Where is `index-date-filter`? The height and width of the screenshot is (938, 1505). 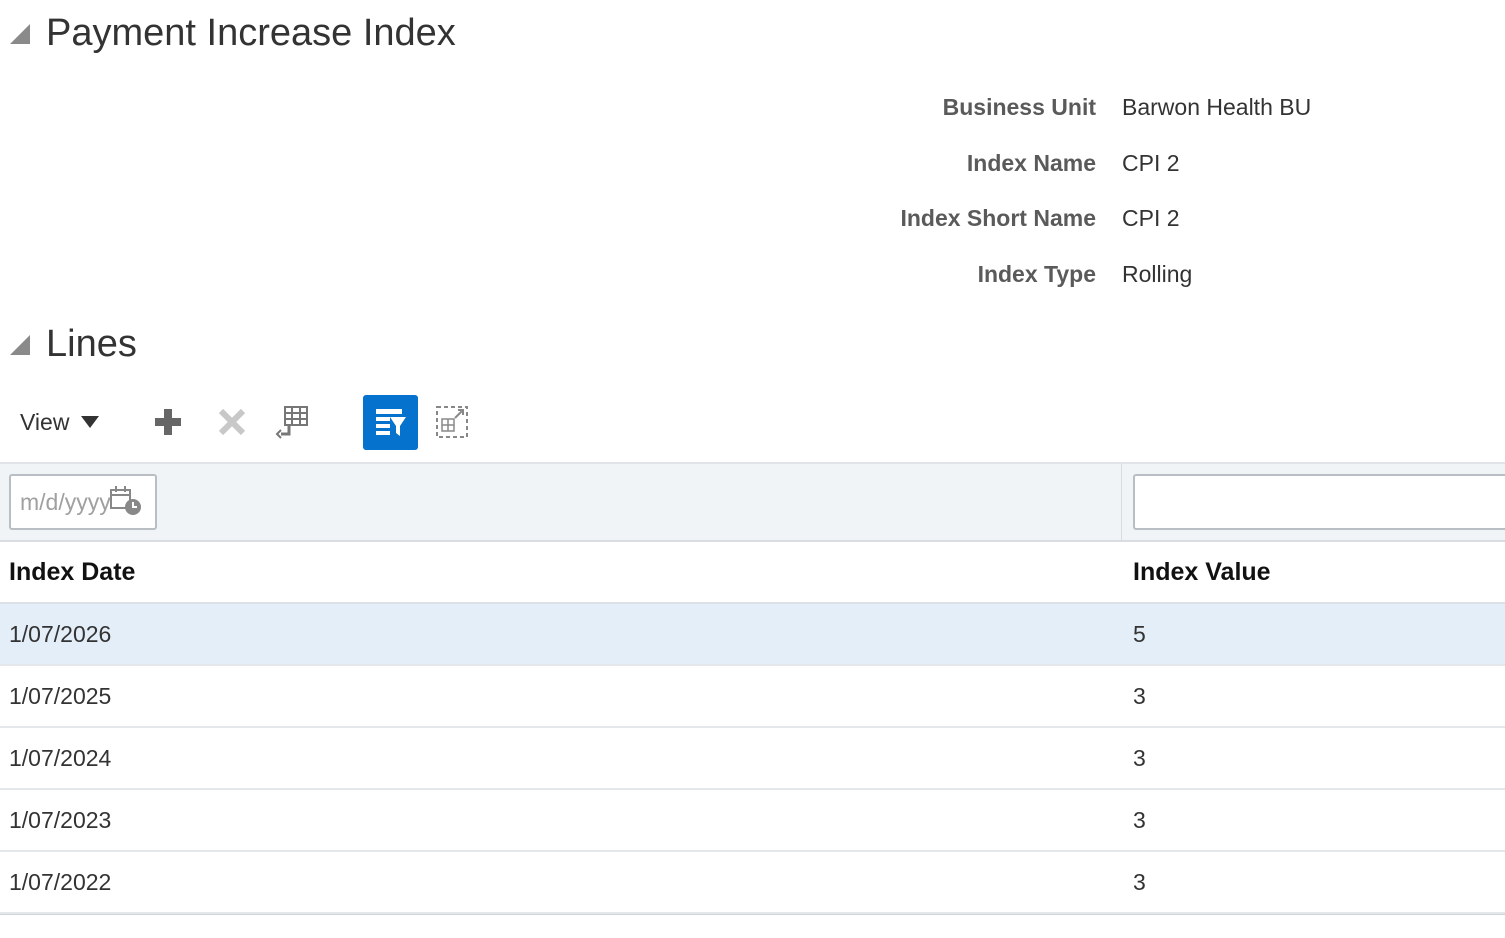
index-date-filter is located at coordinates (83, 502).